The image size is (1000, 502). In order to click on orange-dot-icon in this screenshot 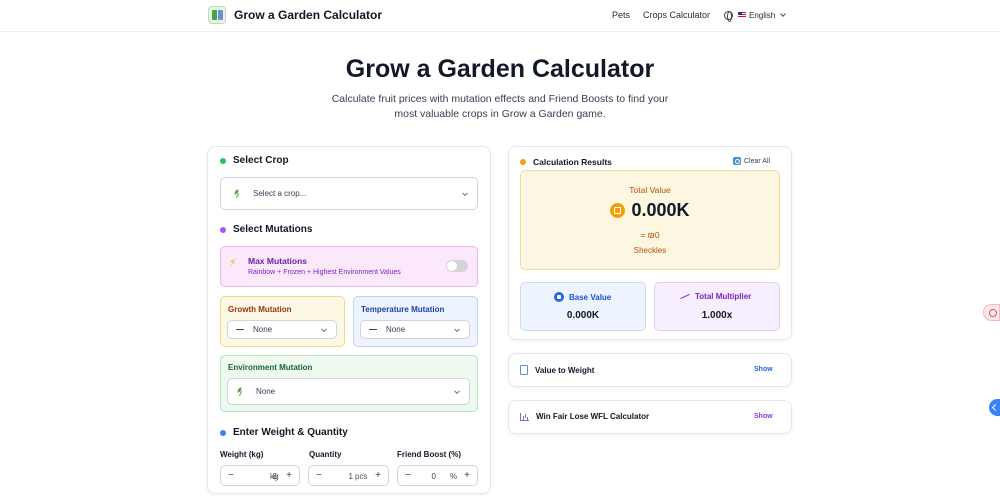, I will do `click(523, 162)`.